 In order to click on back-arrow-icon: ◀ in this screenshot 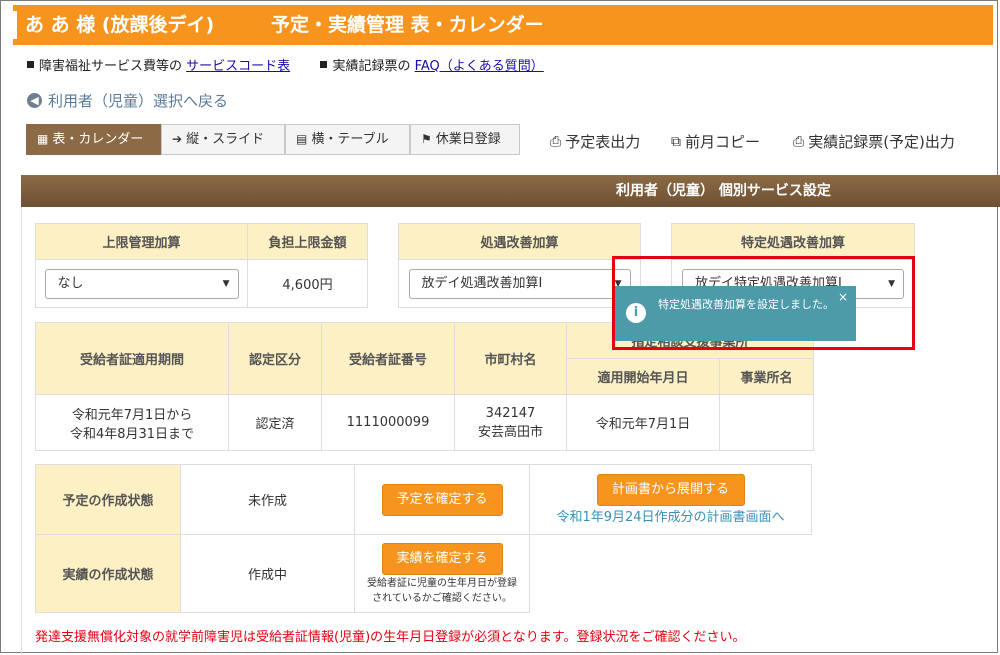, I will do `click(34, 100)`.